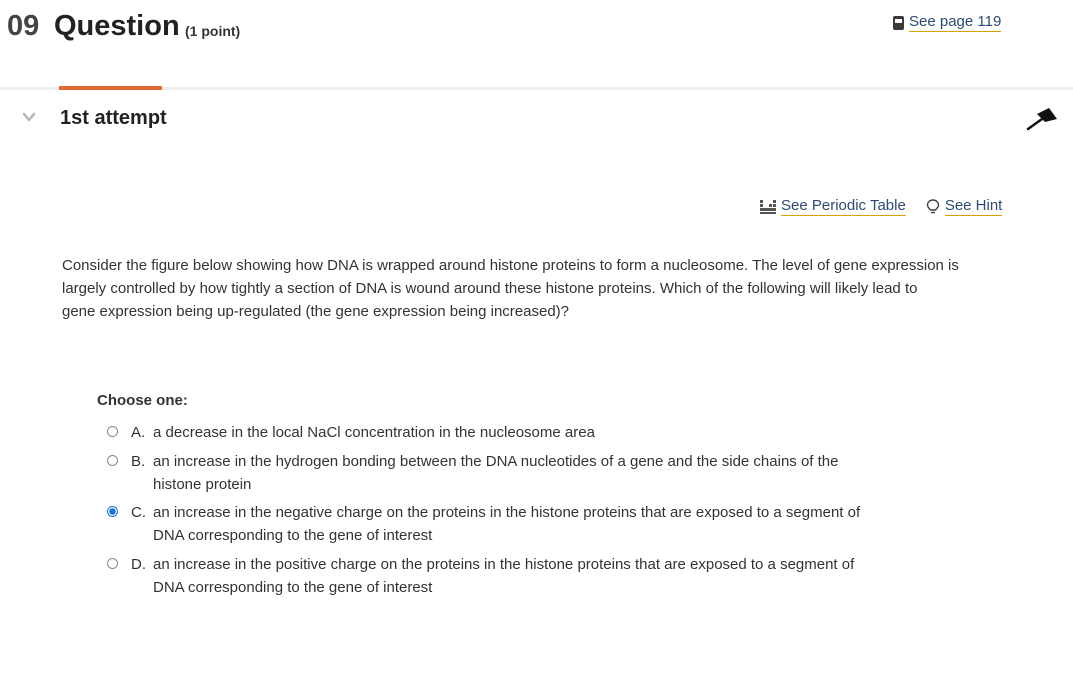 Image resolution: width=1073 pixels, height=695 pixels. I want to click on option-letter: A., so click(138, 432).